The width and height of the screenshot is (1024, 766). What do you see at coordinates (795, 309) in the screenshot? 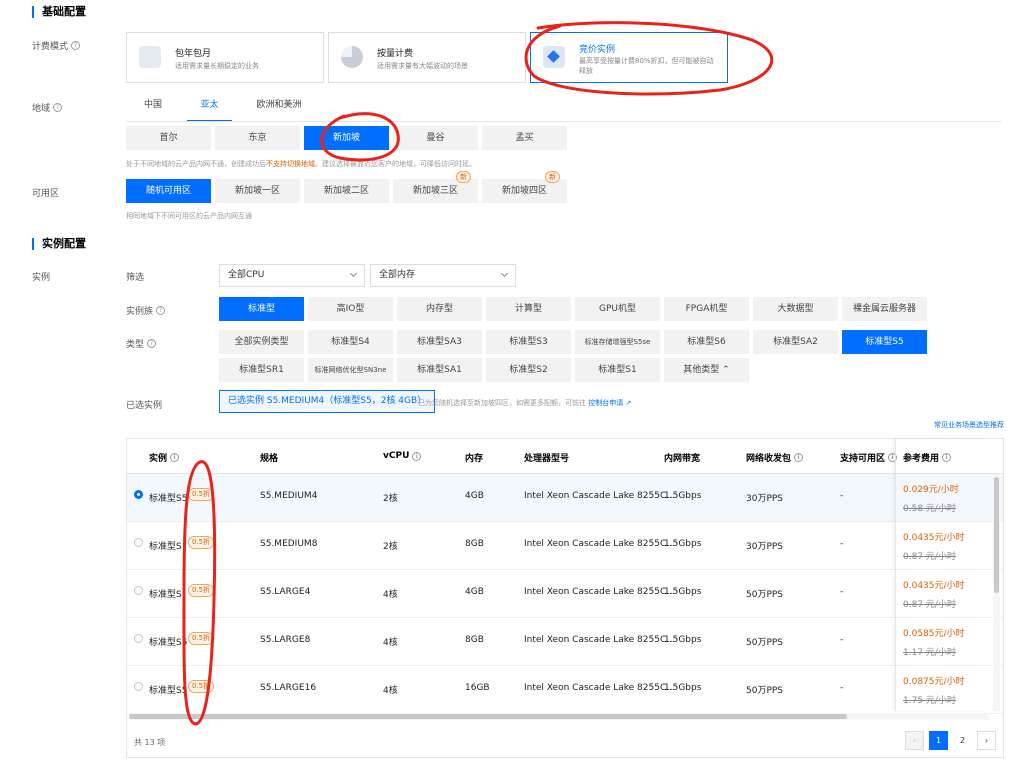
I see `instance-family-option: 大数据型` at bounding box center [795, 309].